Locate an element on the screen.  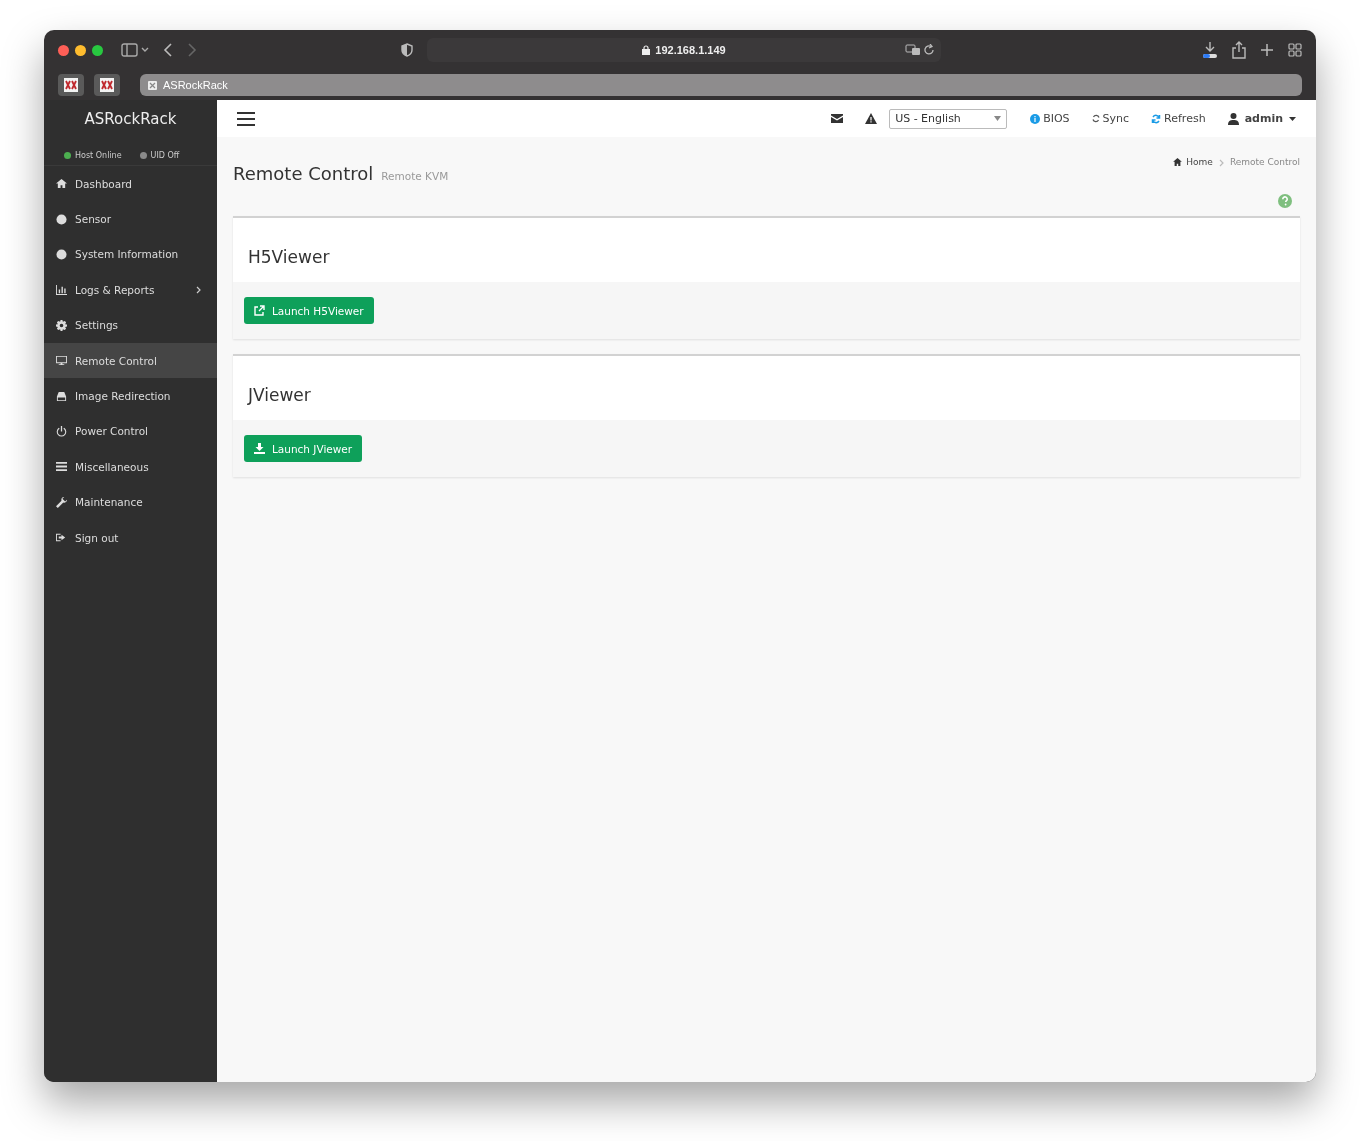
sidebar-item: Maintenance is located at coordinates (130, 502).